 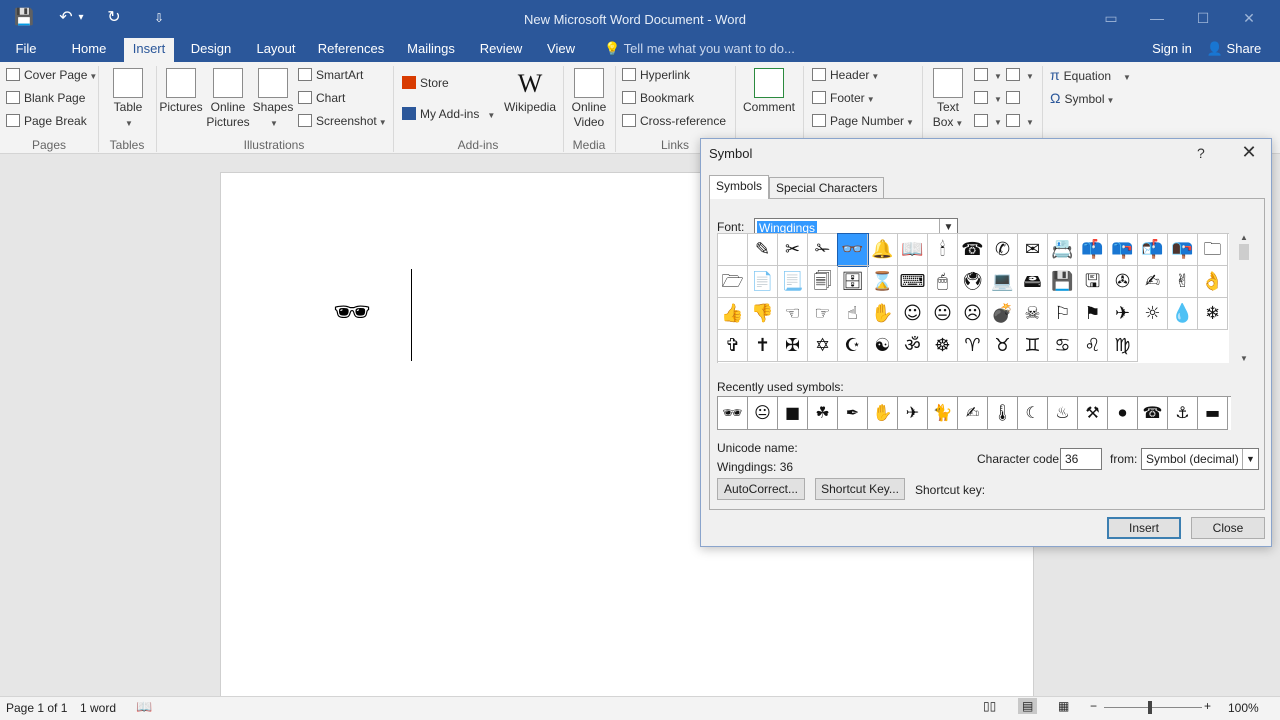 I want to click on chart-button: Chart, so click(x=321, y=98).